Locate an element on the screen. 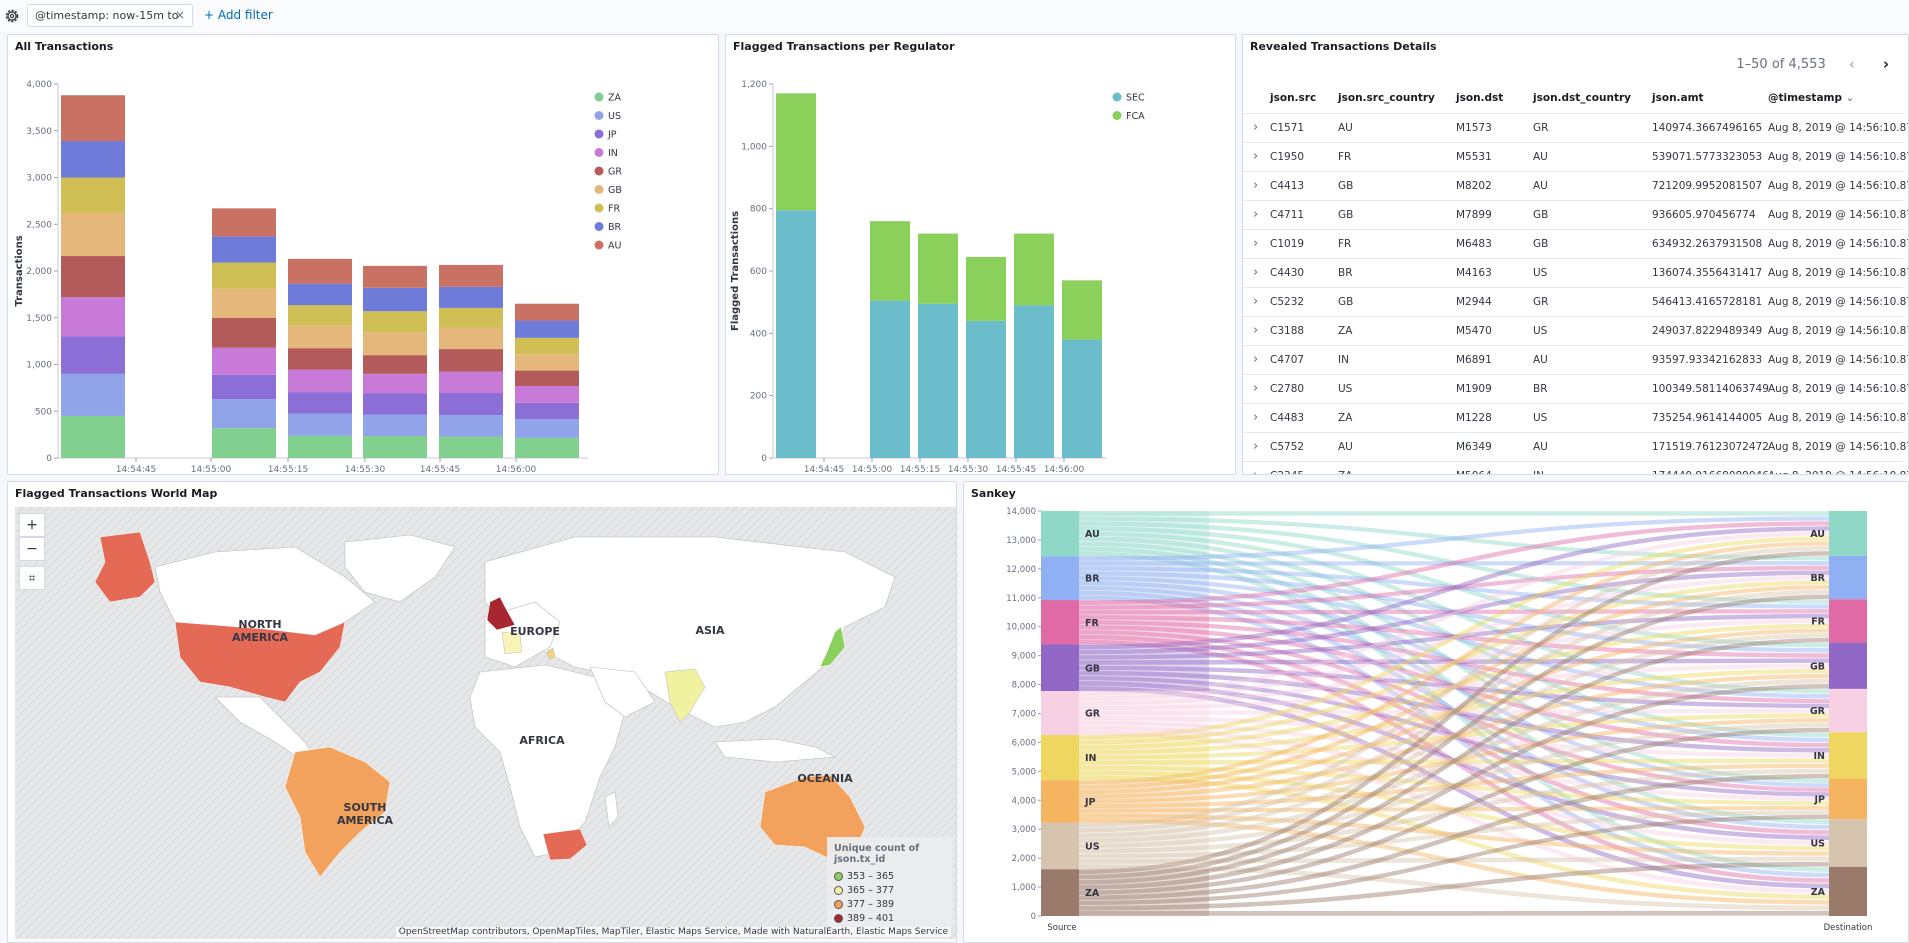 The width and height of the screenshot is (1909, 943). sankey-destination-label: GB is located at coordinates (1817, 666).